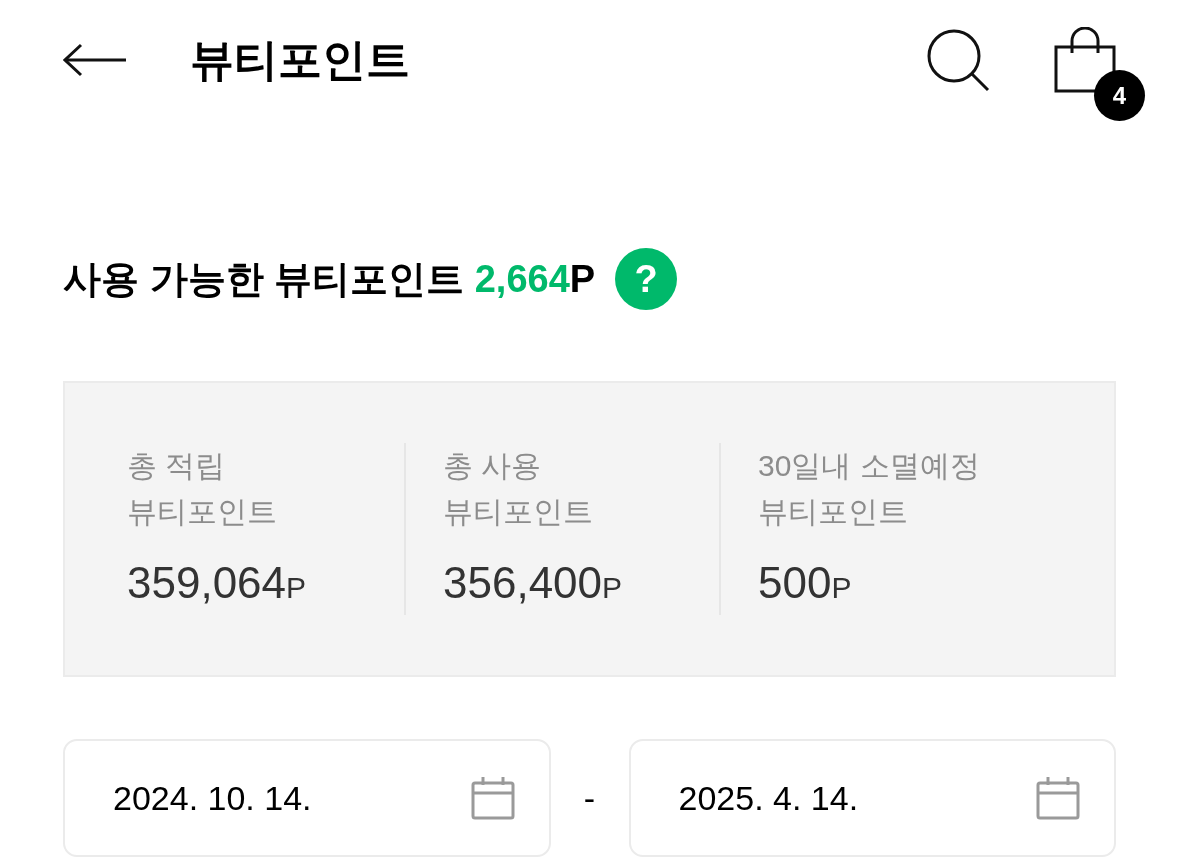  Describe the element at coordinates (805, 582) in the screenshot. I see `summary-value: 500P` at that location.